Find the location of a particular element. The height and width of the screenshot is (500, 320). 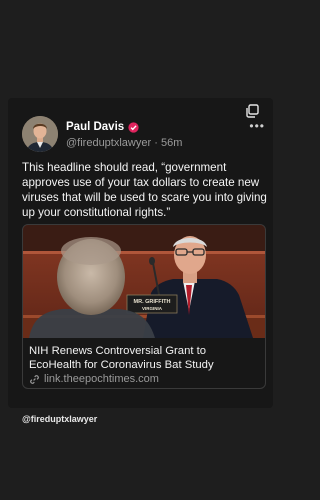

verified-icon is located at coordinates (133, 127).